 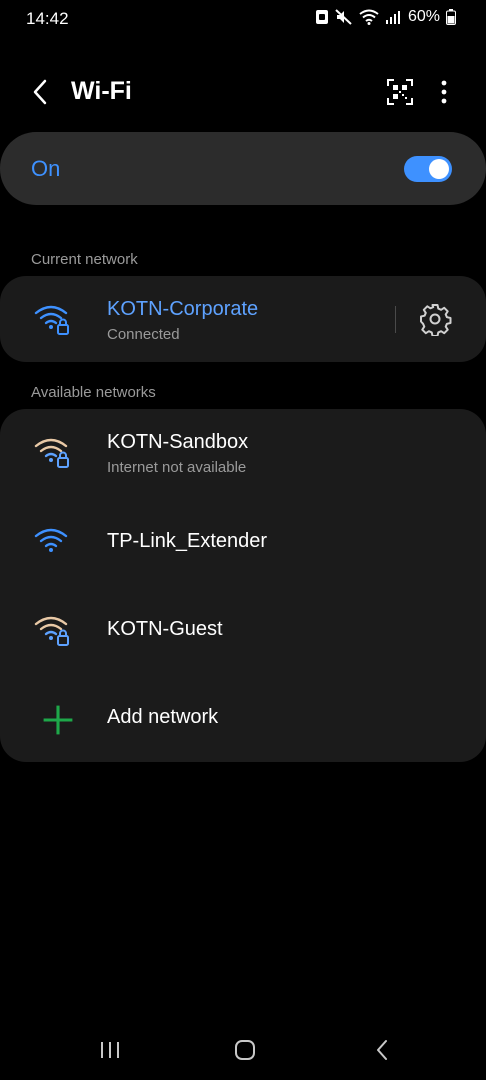 I want to click on network-settings-button, so click(x=435, y=319).